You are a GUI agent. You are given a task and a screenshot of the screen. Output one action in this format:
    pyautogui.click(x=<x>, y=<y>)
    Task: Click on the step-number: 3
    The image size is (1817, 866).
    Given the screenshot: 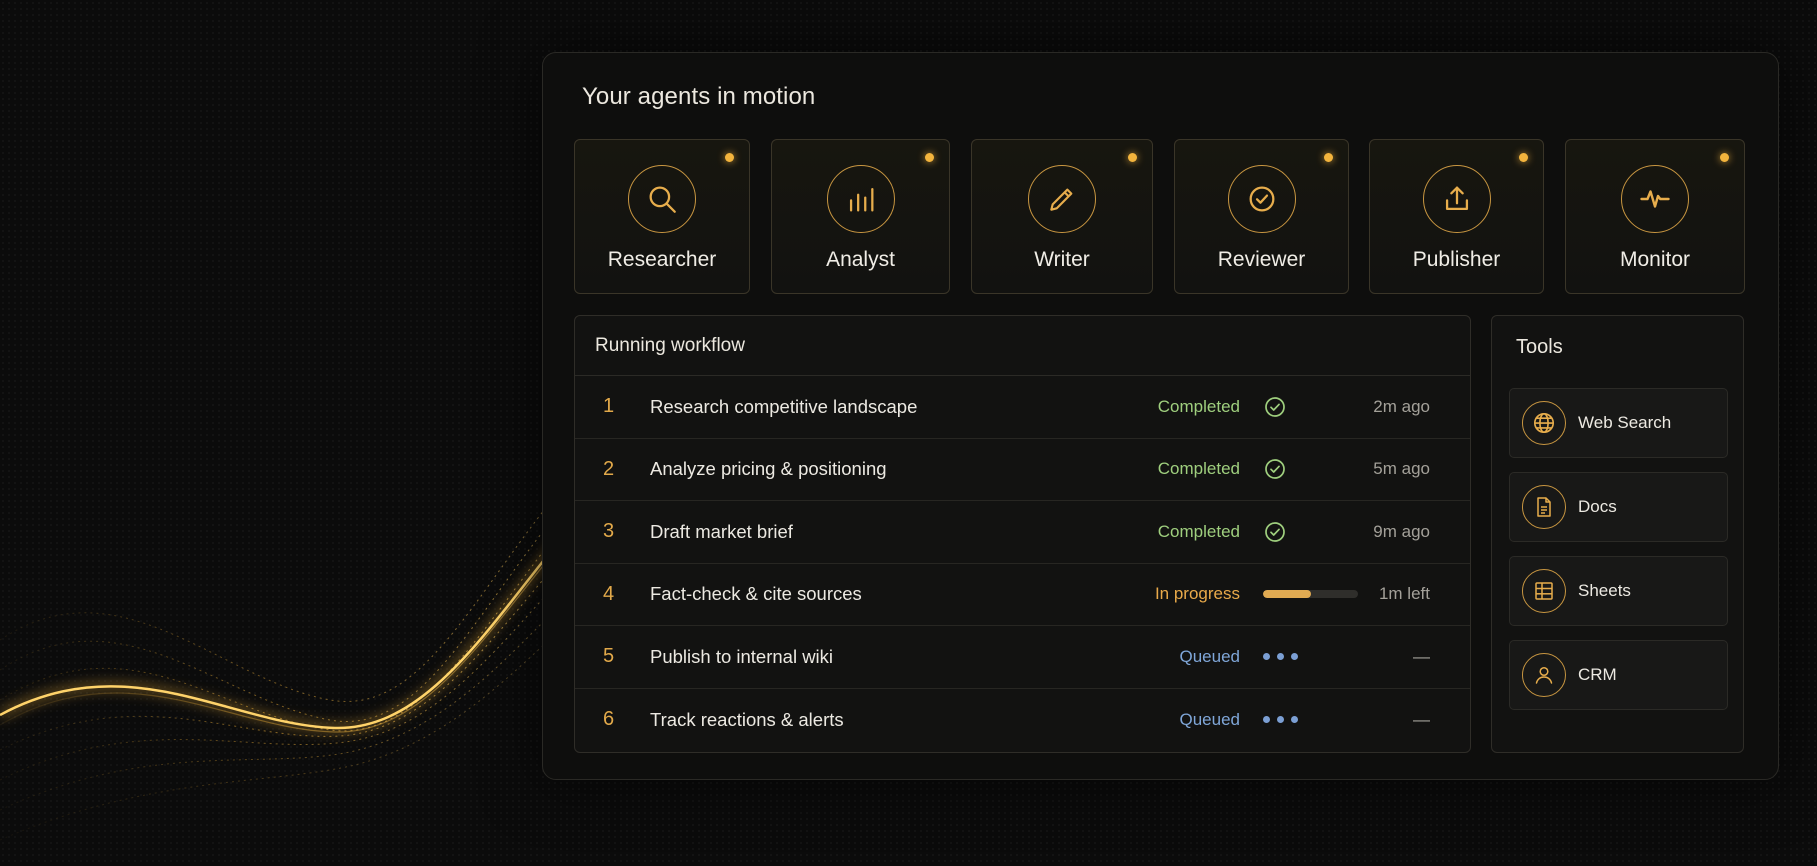 What is the action you would take?
    pyautogui.click(x=609, y=531)
    